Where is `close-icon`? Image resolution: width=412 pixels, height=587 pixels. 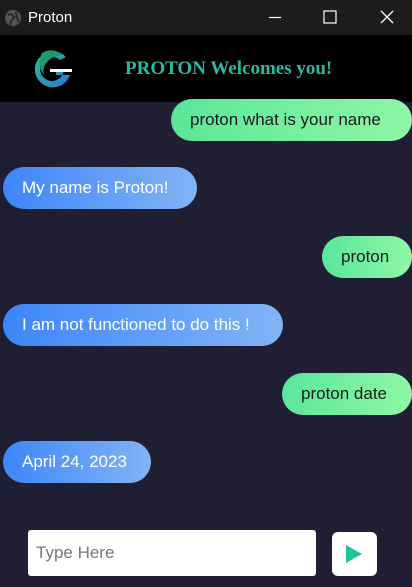
close-icon is located at coordinates (387, 17).